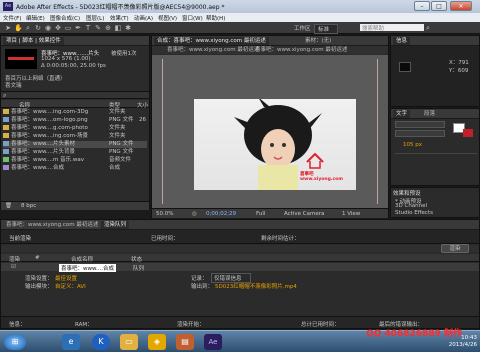 The height and width of the screenshot is (352, 480). What do you see at coordinates (33, 41) in the screenshot?
I see `tab-project: 项目 | 脚本 | 效果控件` at bounding box center [33, 41].